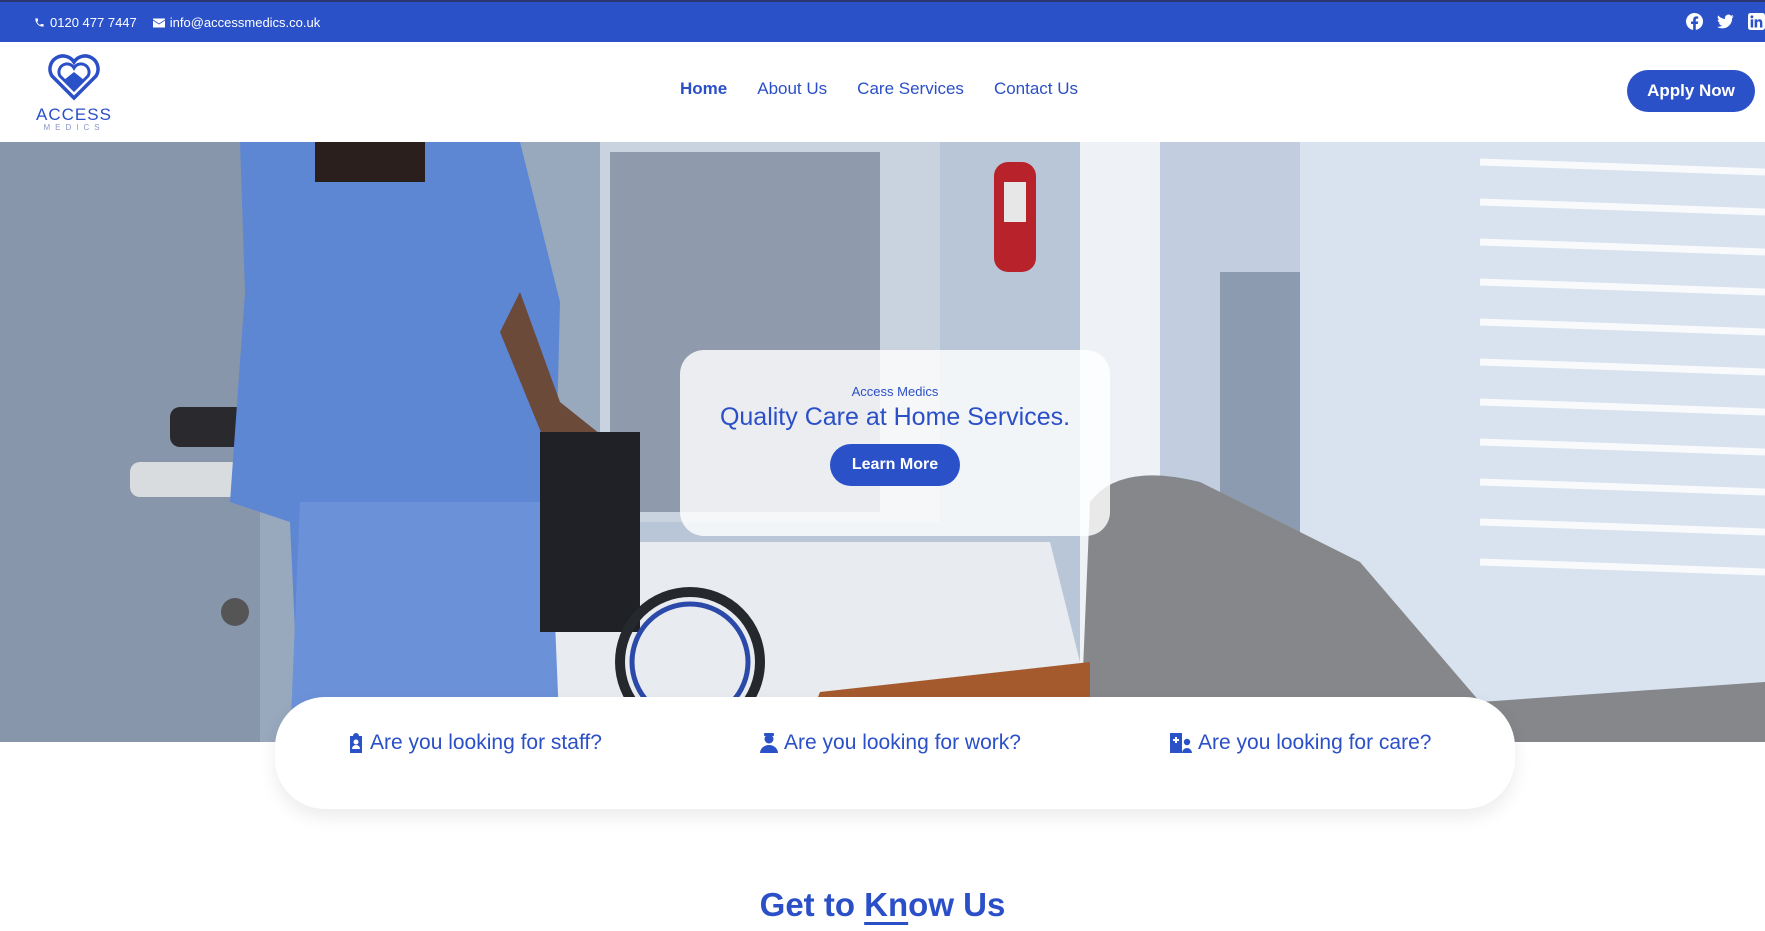 The width and height of the screenshot is (1765, 931). What do you see at coordinates (902, 742) in the screenshot?
I see `looking-for-work-label: Are you looking for work?` at bounding box center [902, 742].